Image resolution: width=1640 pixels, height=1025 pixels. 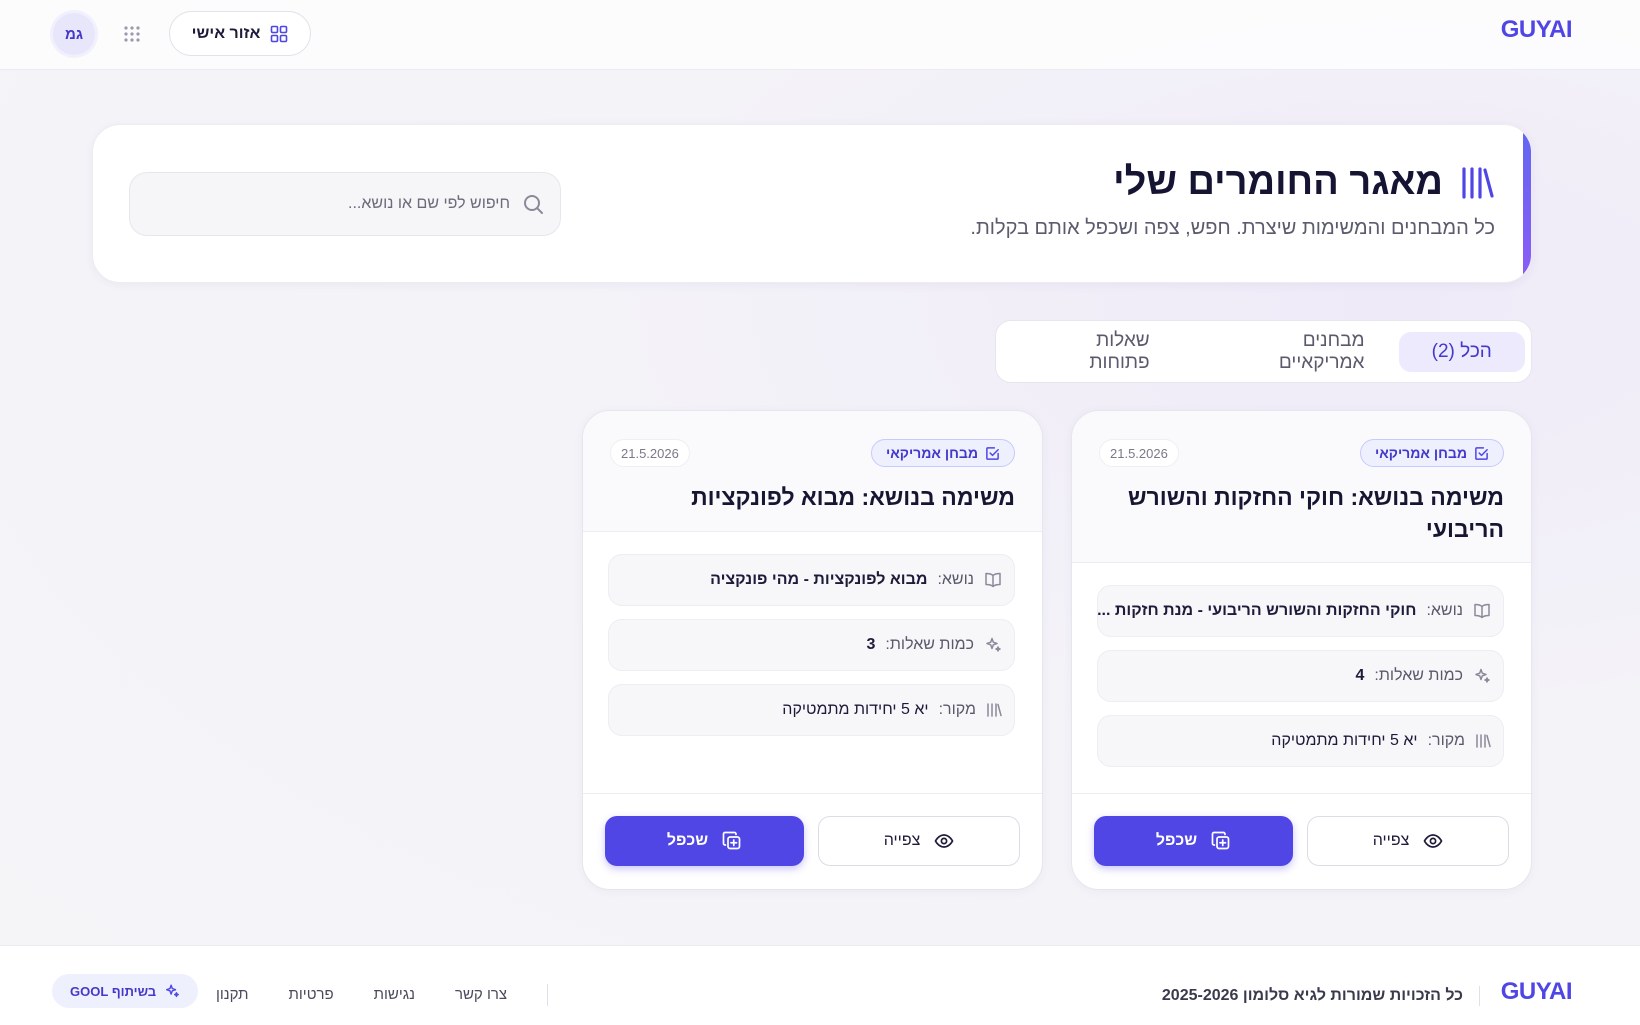 I want to click on personal-area-button: אזור אישי, so click(x=240, y=33).